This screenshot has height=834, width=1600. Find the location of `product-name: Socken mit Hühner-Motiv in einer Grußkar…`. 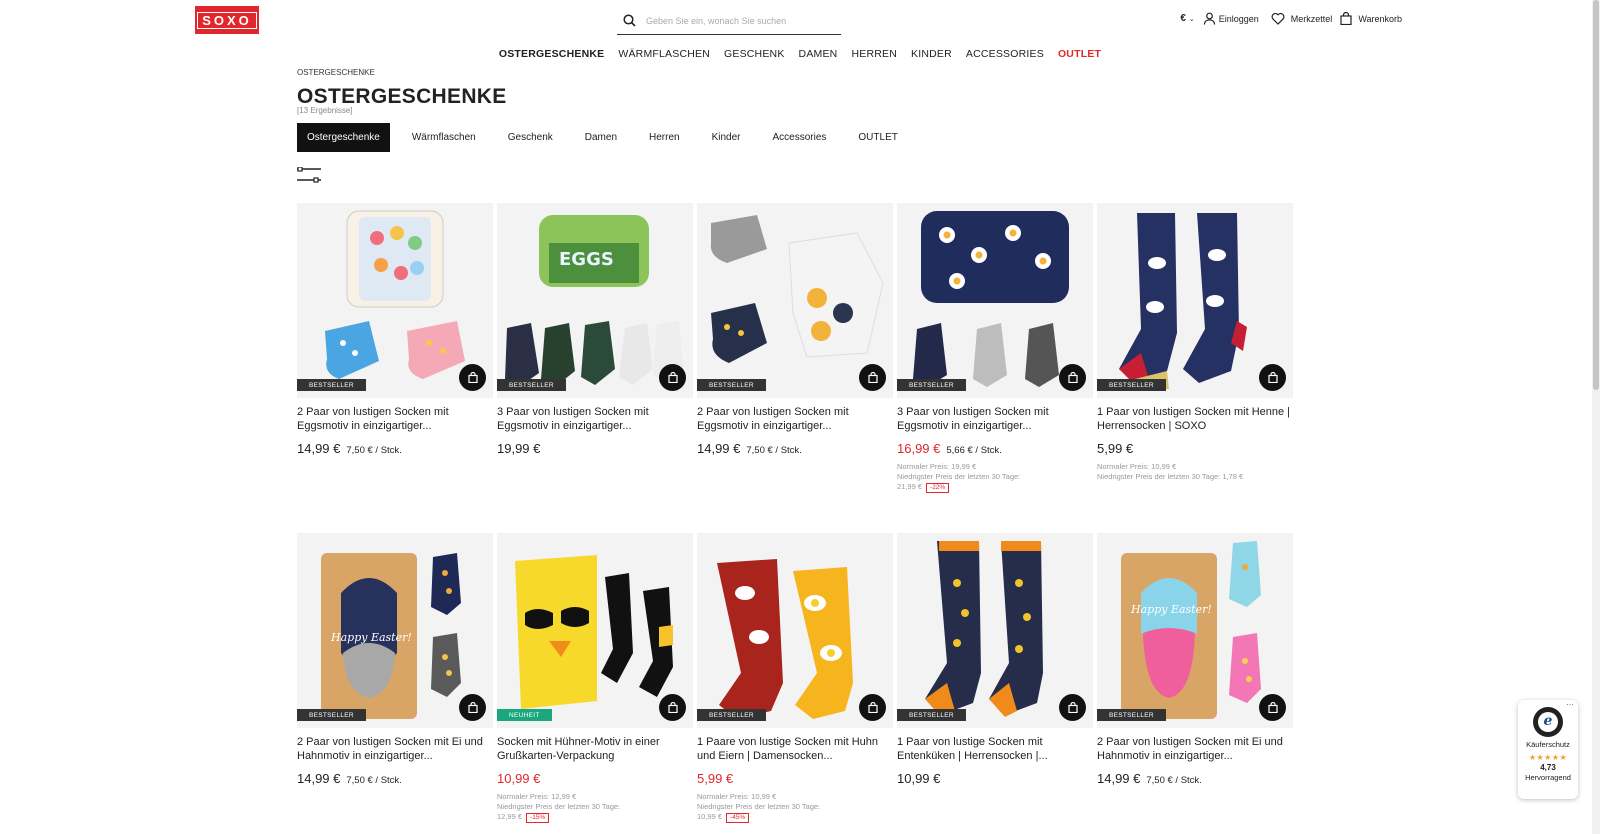

product-name: Socken mit Hühner-Motiv in einer Grußkar… is located at coordinates (595, 749).